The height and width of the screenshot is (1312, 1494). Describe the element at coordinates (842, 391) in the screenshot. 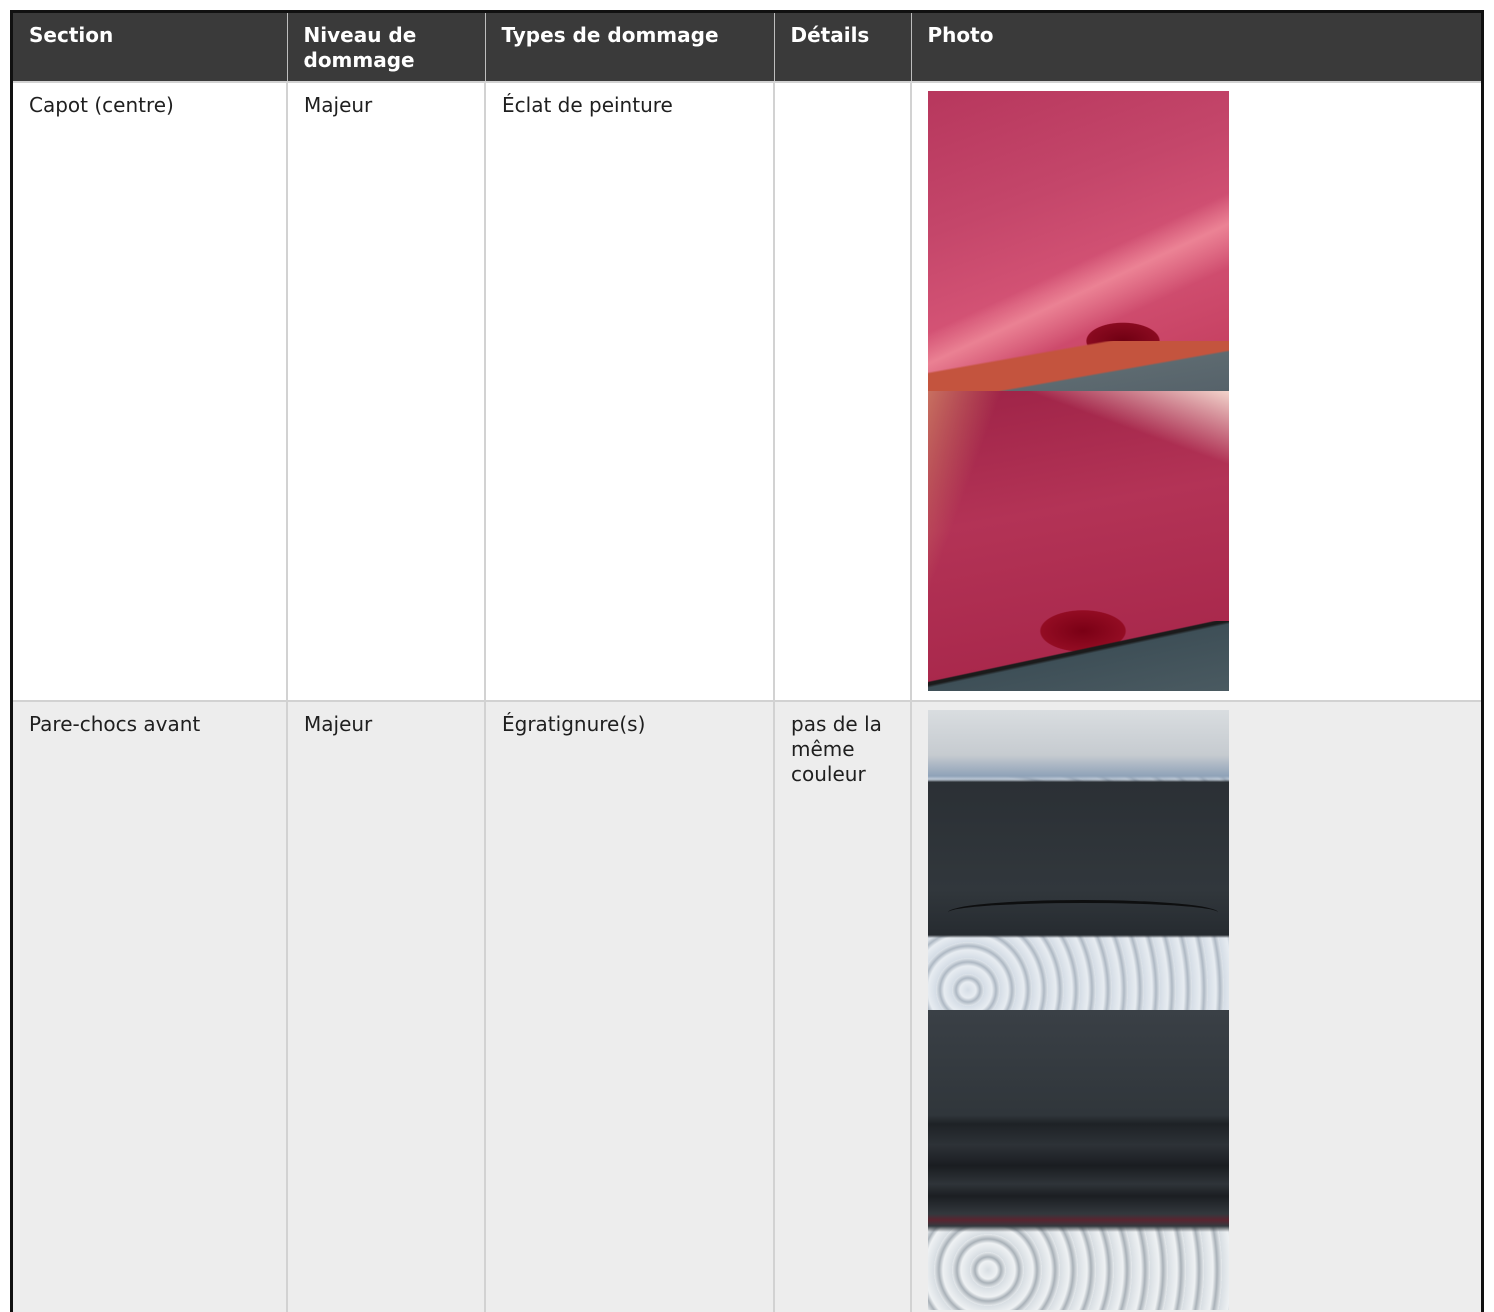

I see `cell-details` at that location.